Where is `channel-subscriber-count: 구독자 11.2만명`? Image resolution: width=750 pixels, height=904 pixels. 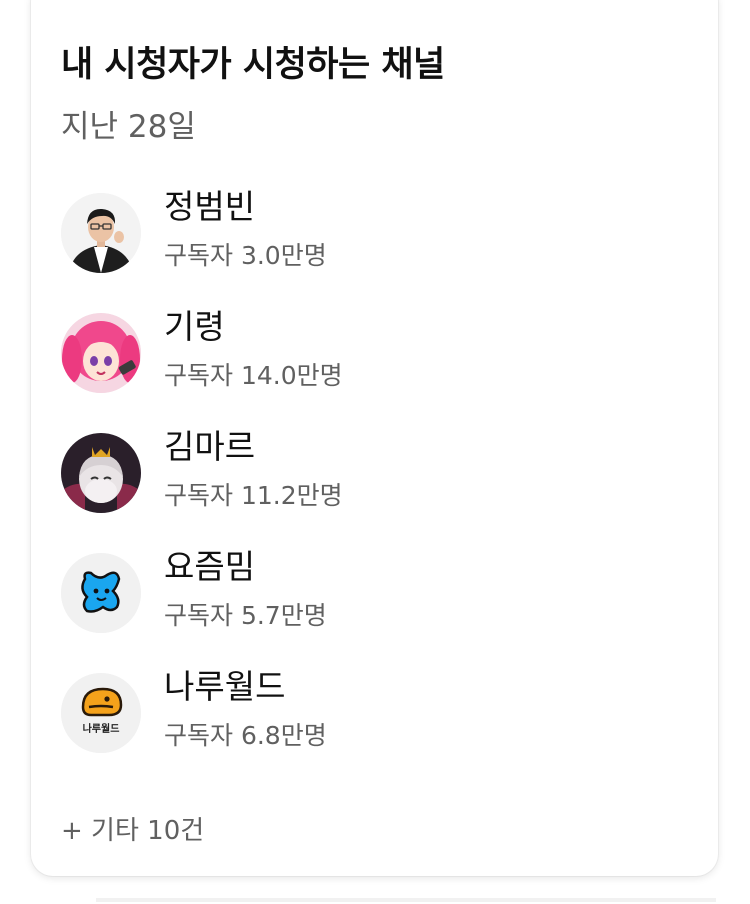 channel-subscriber-count: 구독자 11.2만명 is located at coordinates (253, 495).